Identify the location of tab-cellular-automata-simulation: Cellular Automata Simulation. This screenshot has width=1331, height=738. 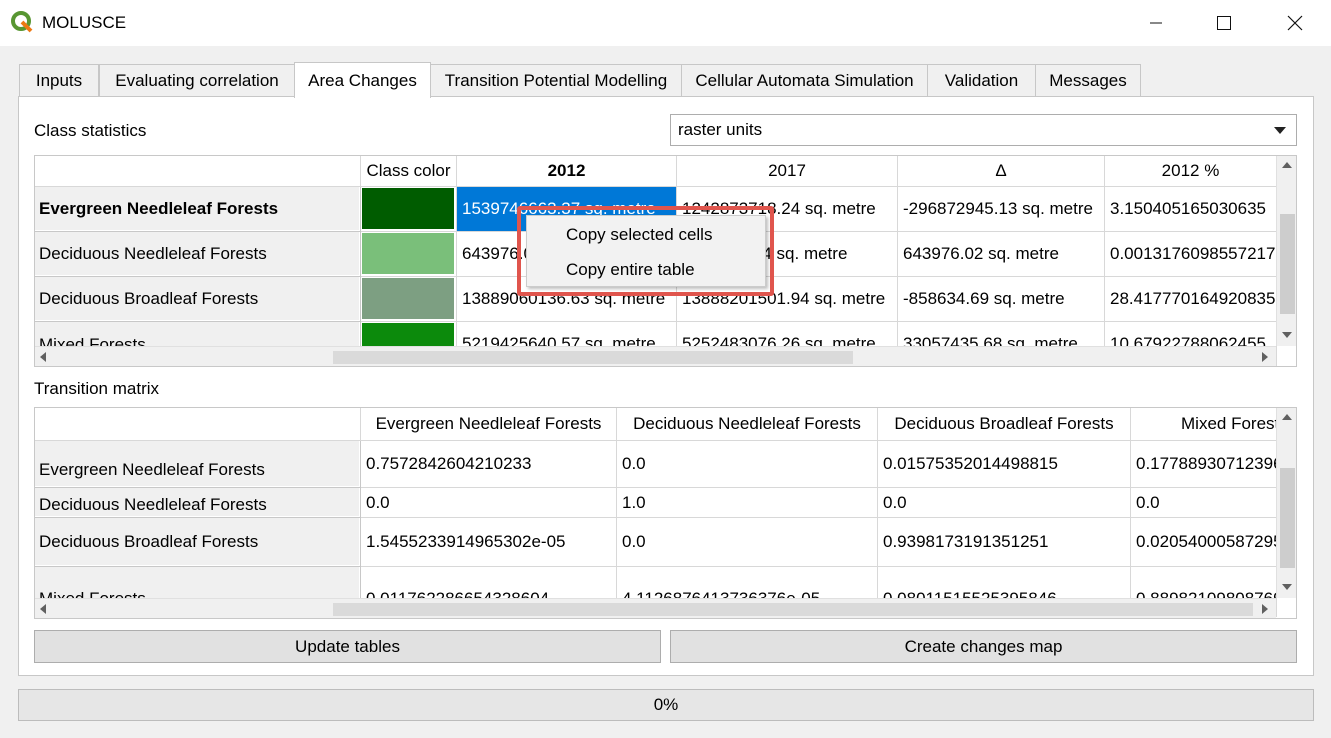
(804, 80).